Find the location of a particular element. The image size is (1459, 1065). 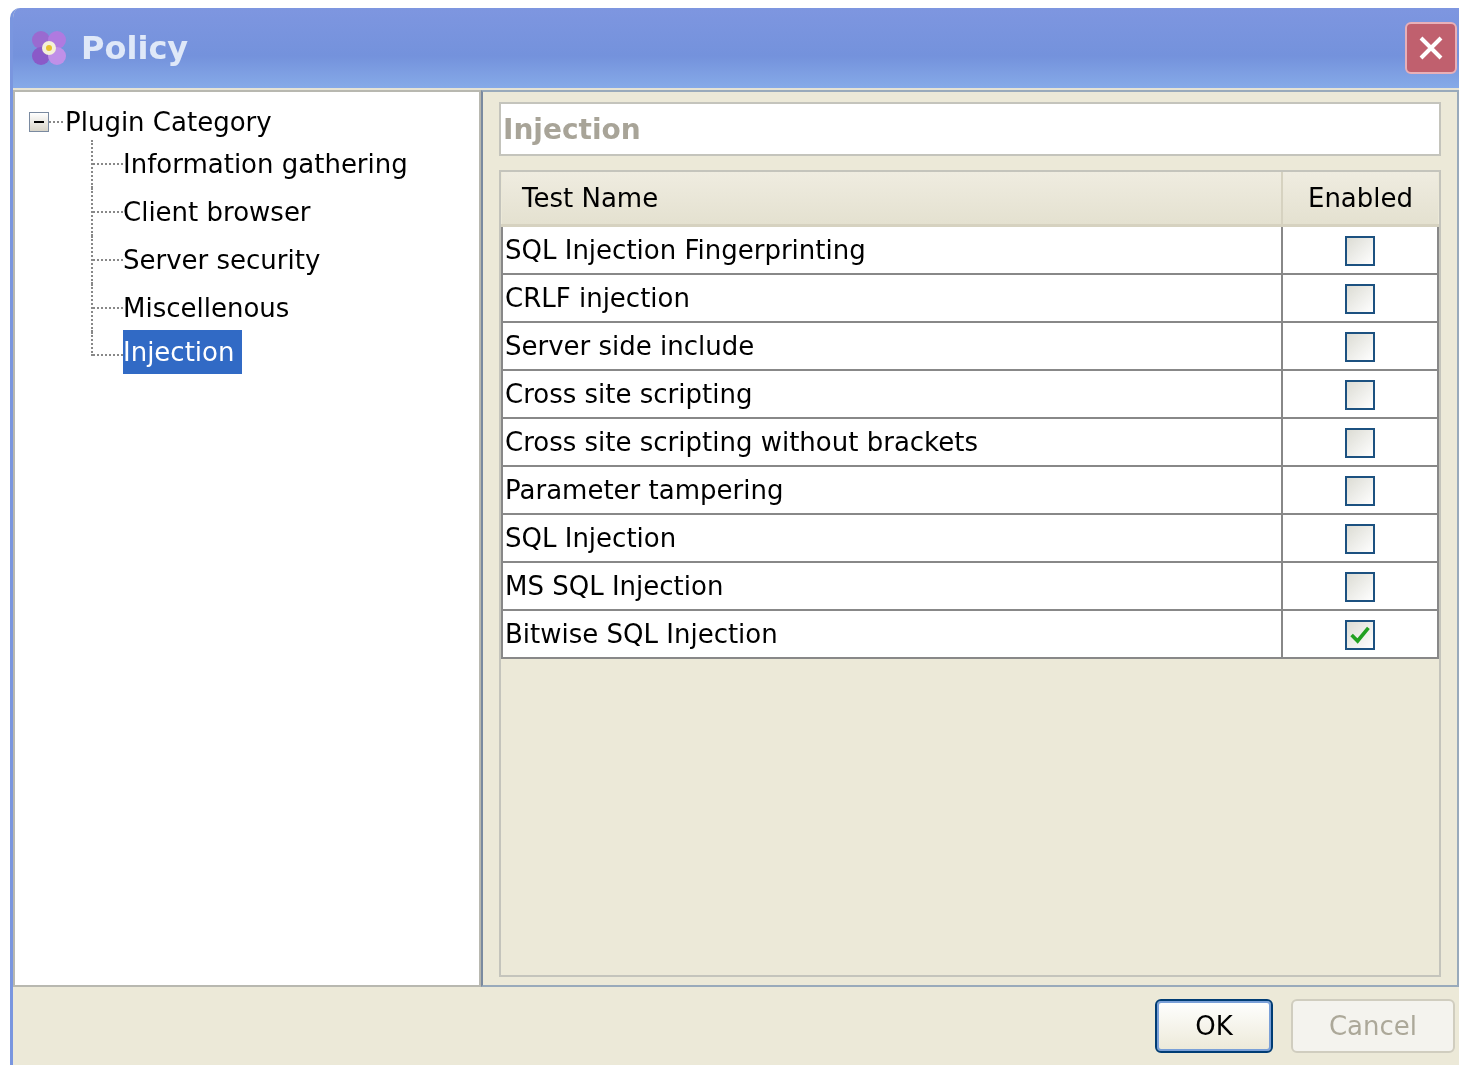

test-name: Server side include is located at coordinates (630, 346).